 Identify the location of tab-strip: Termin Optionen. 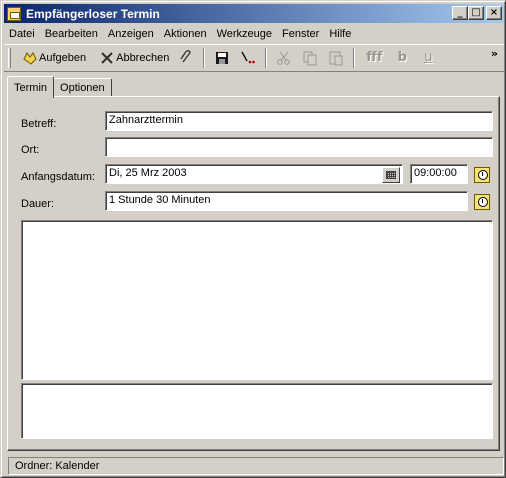
(59, 86).